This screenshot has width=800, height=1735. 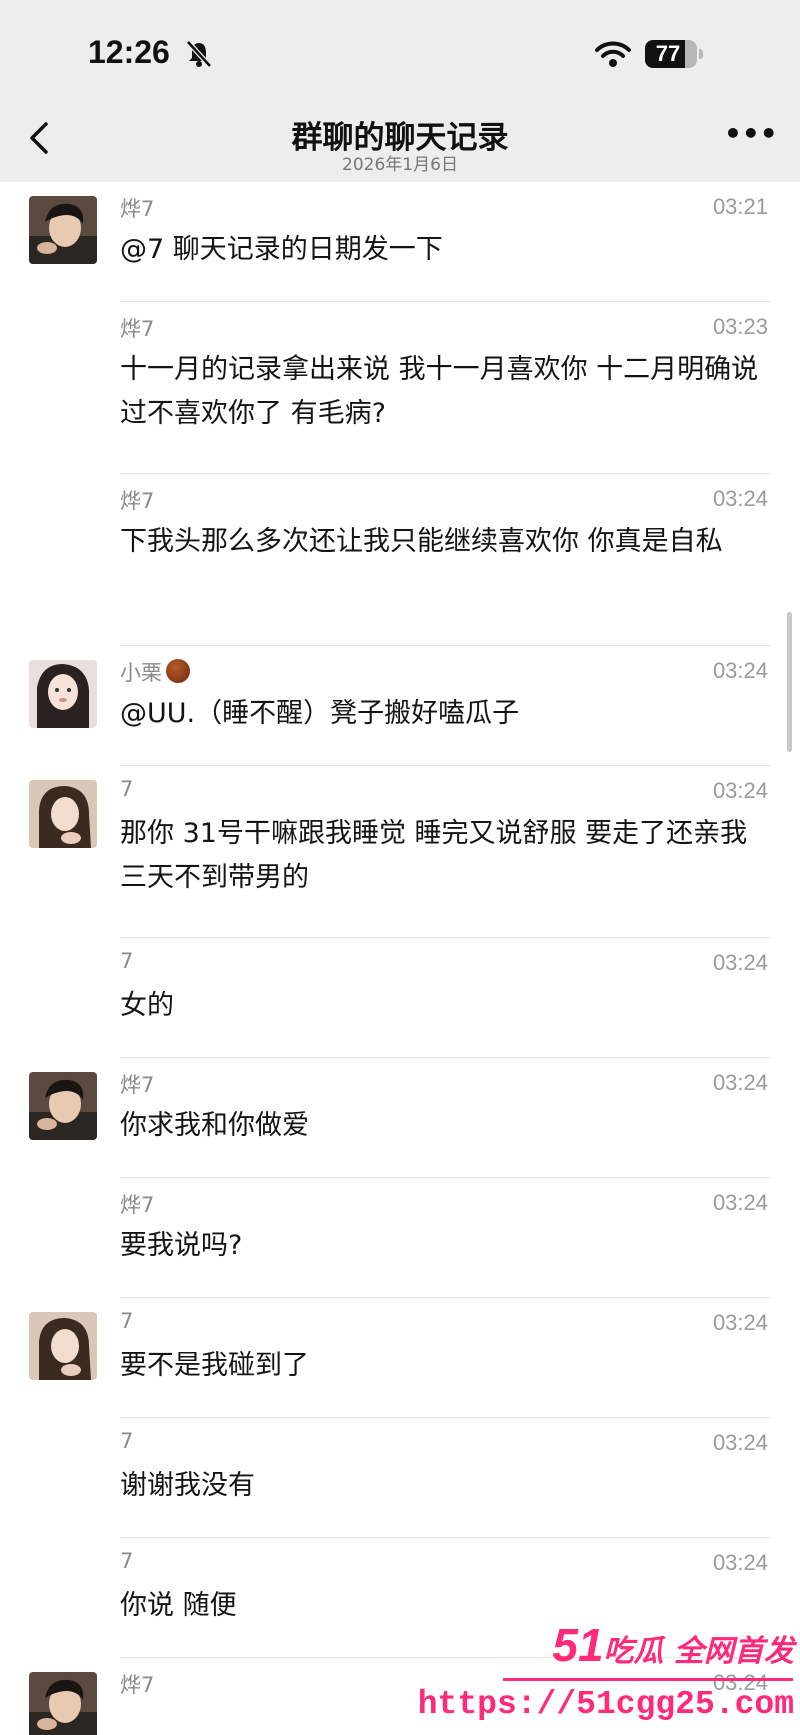 I want to click on message-item: 7 03:24 谢谢我没有, so click(x=400, y=1478).